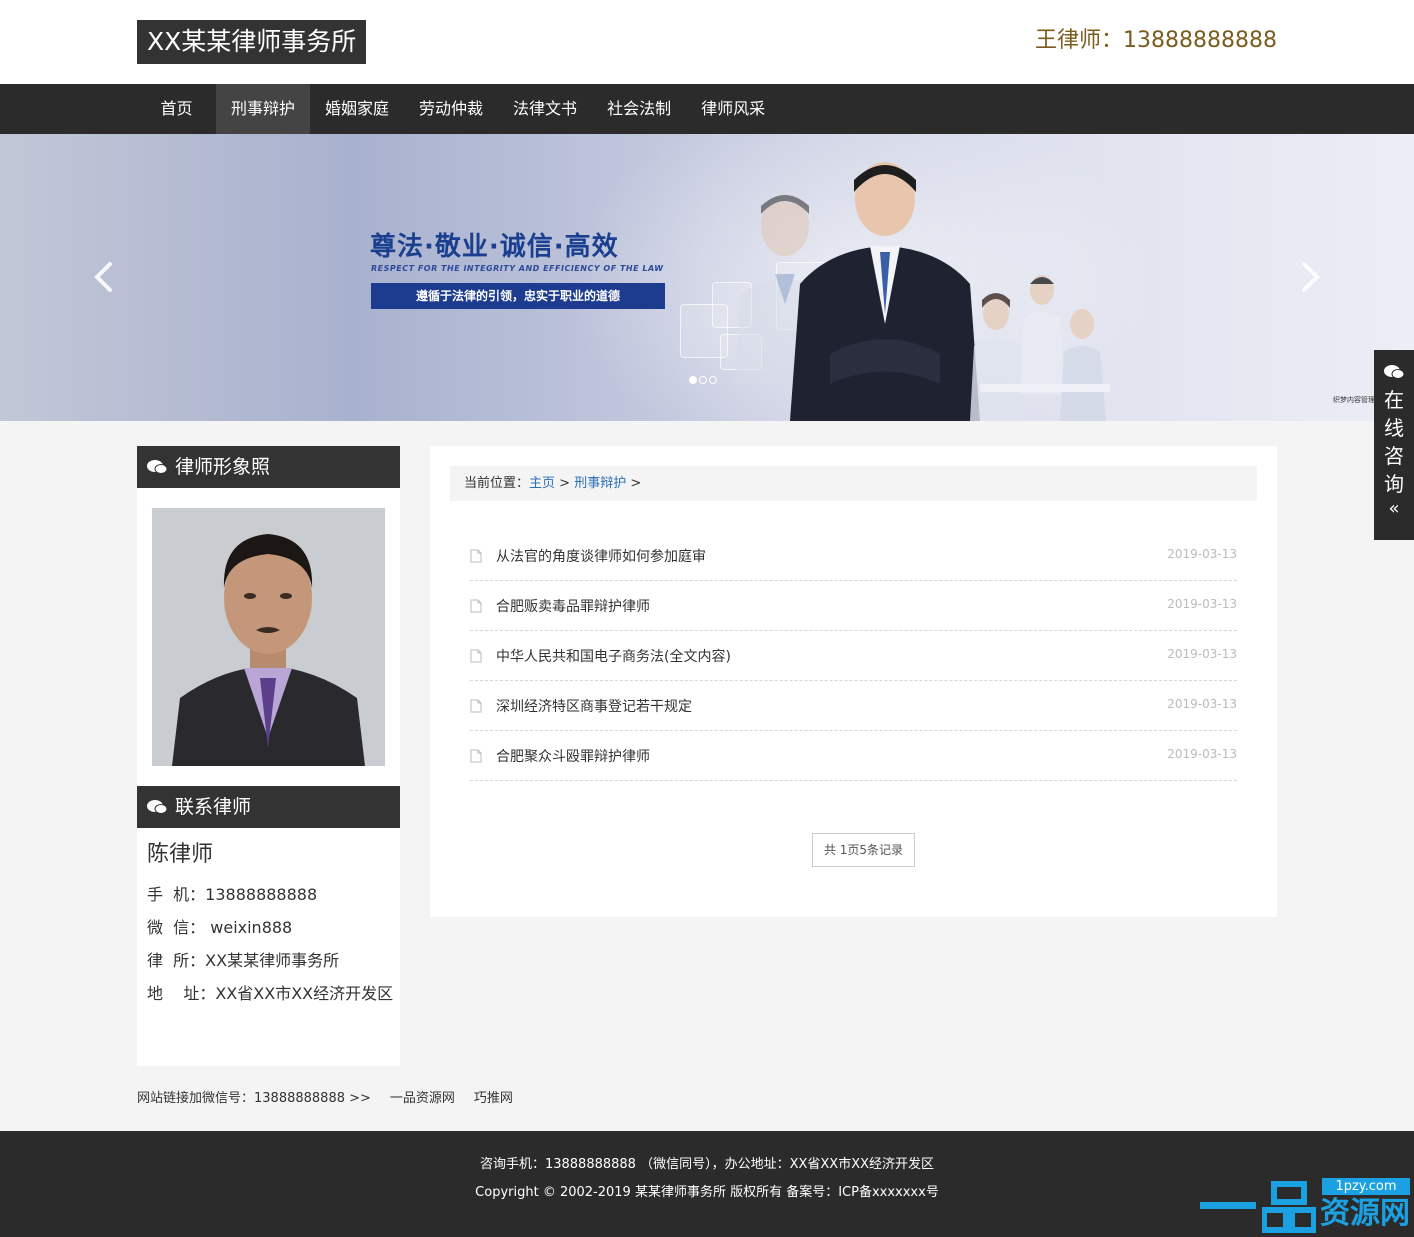 The height and width of the screenshot is (1237, 1414). I want to click on online-consult-label: 在线咨询, so click(1394, 442).